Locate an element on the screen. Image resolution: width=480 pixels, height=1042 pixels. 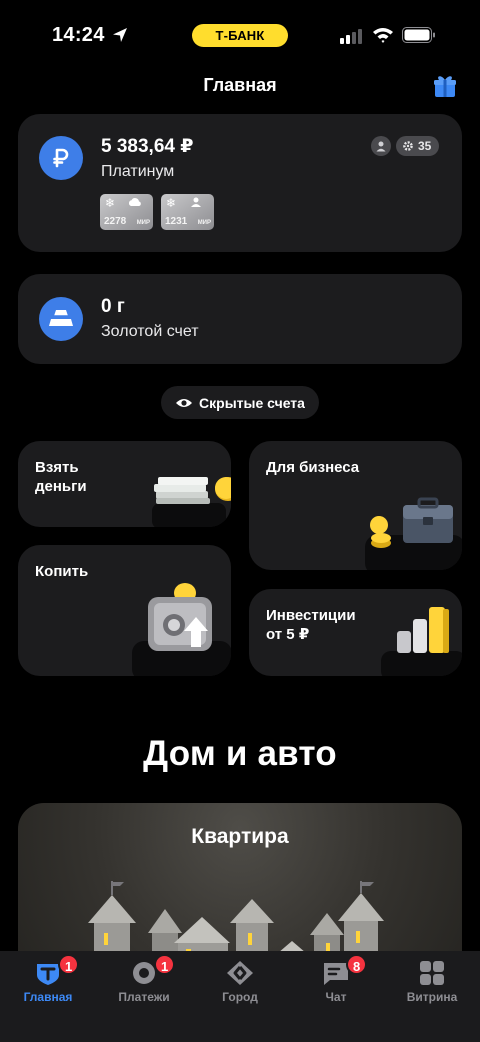
tab-city: Город is located at coordinates (240, 981).